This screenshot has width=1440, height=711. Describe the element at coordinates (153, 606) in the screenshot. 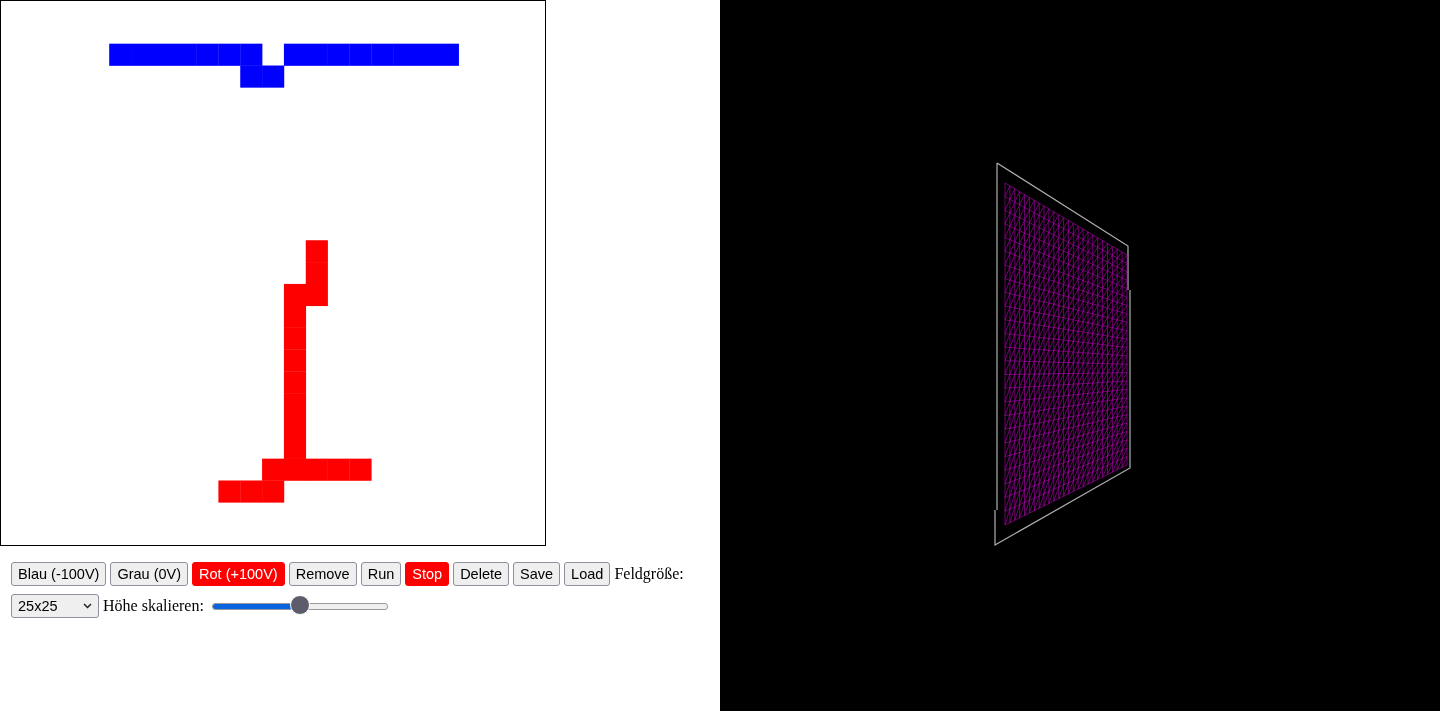

I see `height-scale-label: Höhe skalieren:` at that location.